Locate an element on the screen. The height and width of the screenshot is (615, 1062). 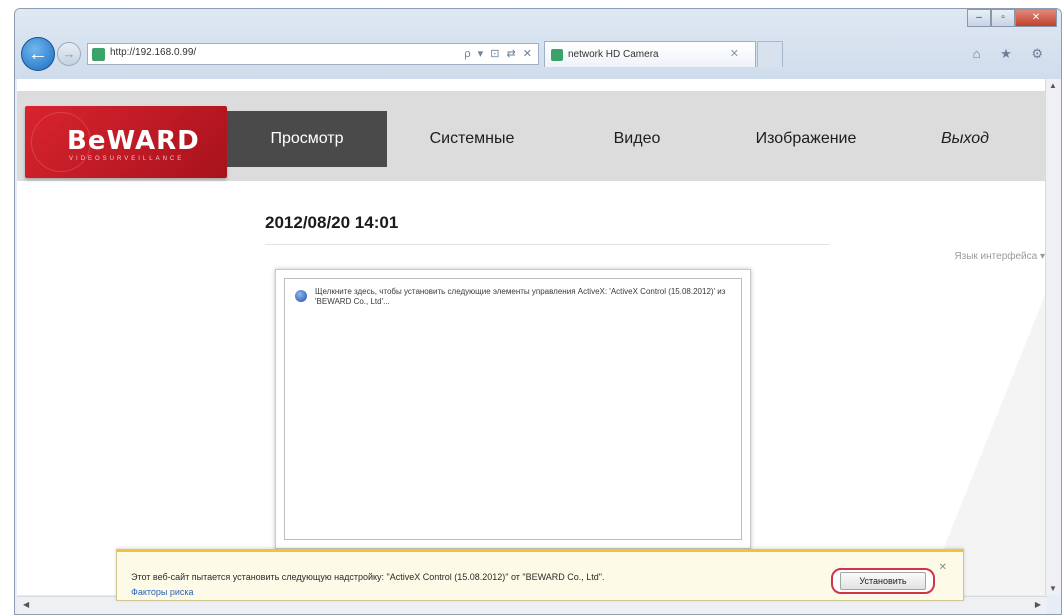
forward-arrow-icon: → is located at coordinates (69, 54).